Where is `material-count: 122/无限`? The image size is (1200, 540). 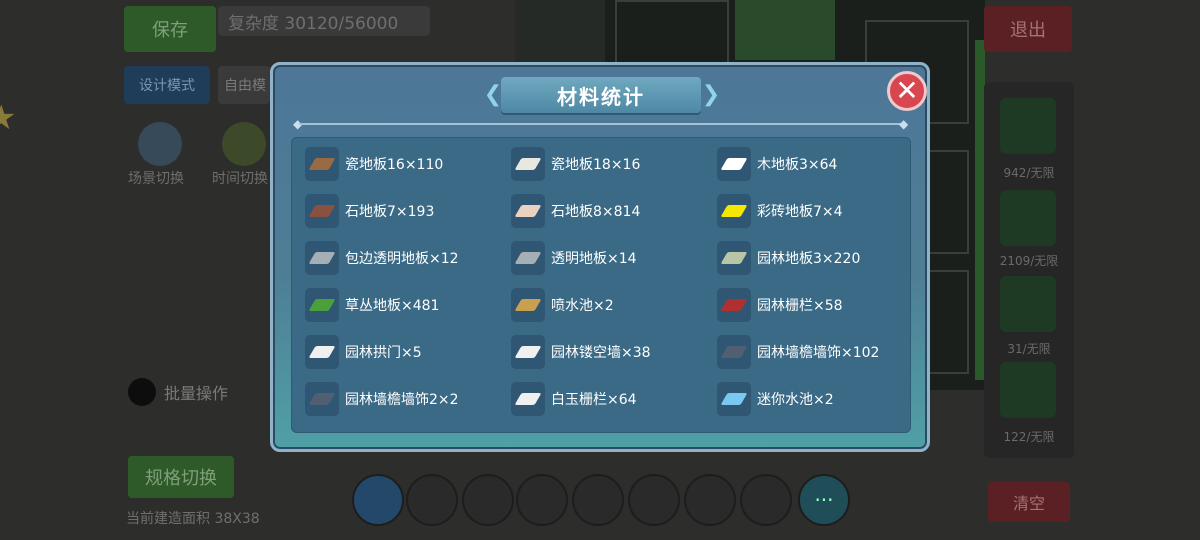
material-count: 122/无限 is located at coordinates (1029, 437).